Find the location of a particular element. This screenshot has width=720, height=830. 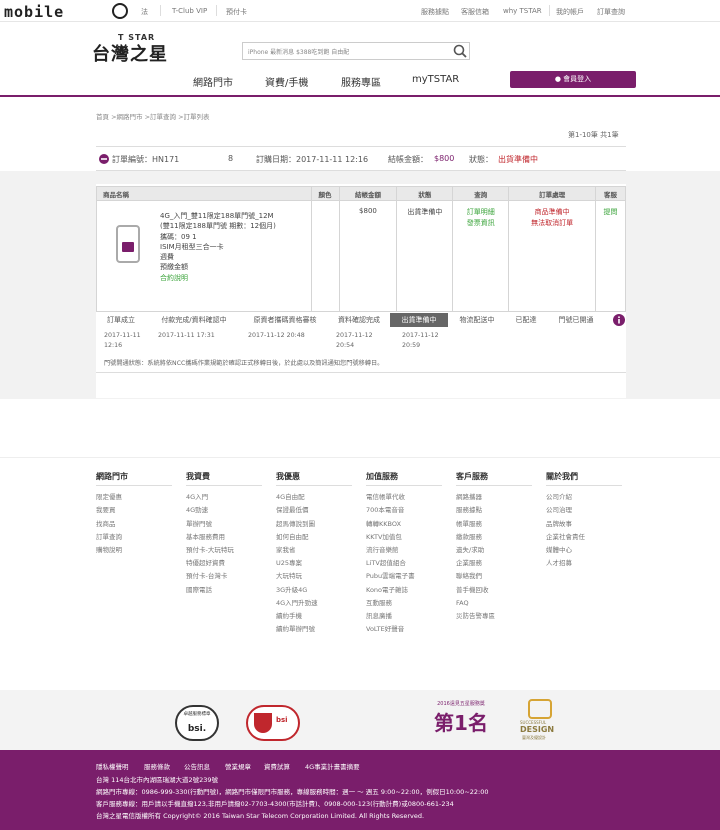

regulations-link: 營業規章 is located at coordinates (238, 766).